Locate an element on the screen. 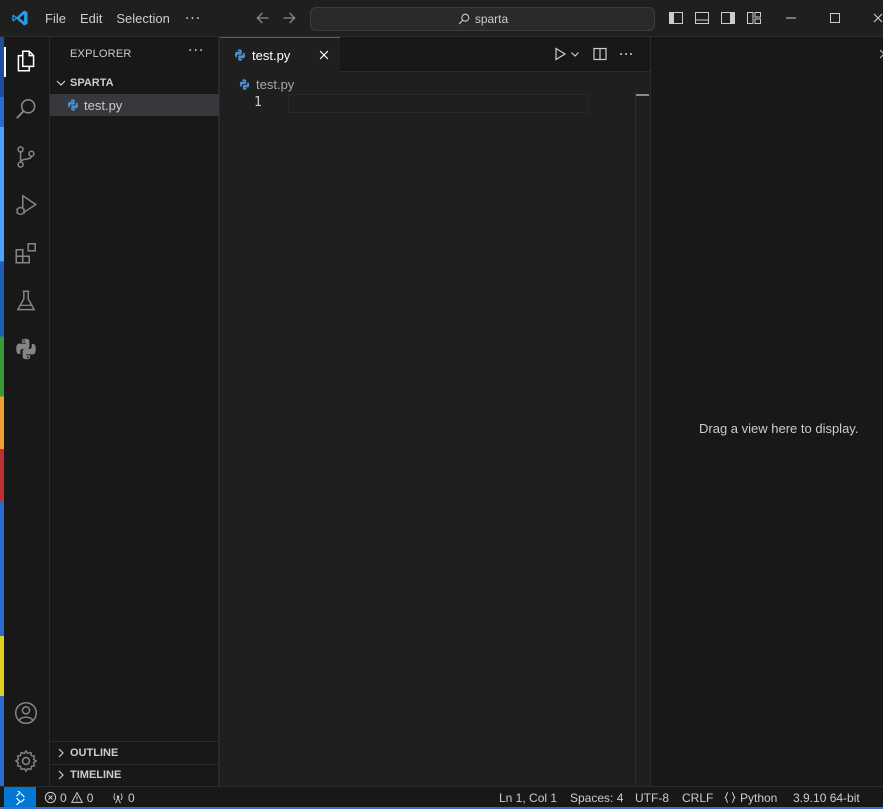 The image size is (883, 809). ports-count: 0 is located at coordinates (131, 797).